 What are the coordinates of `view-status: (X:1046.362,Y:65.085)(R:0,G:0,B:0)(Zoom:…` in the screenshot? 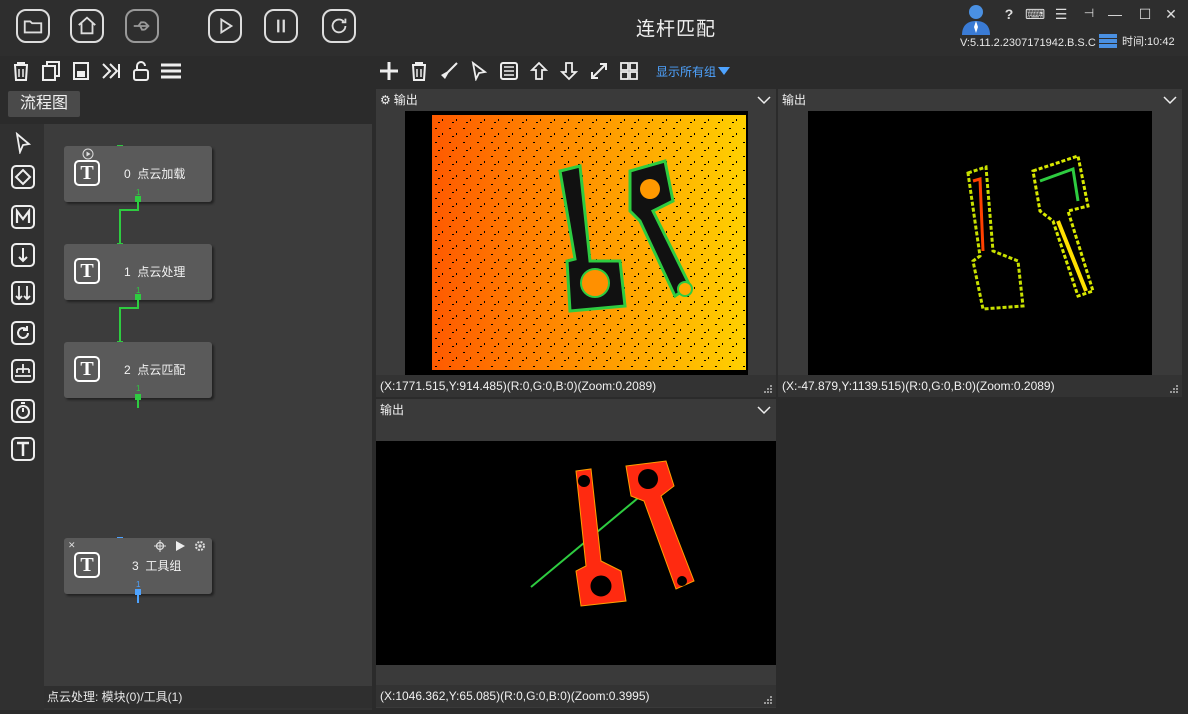 It's located at (576, 696).